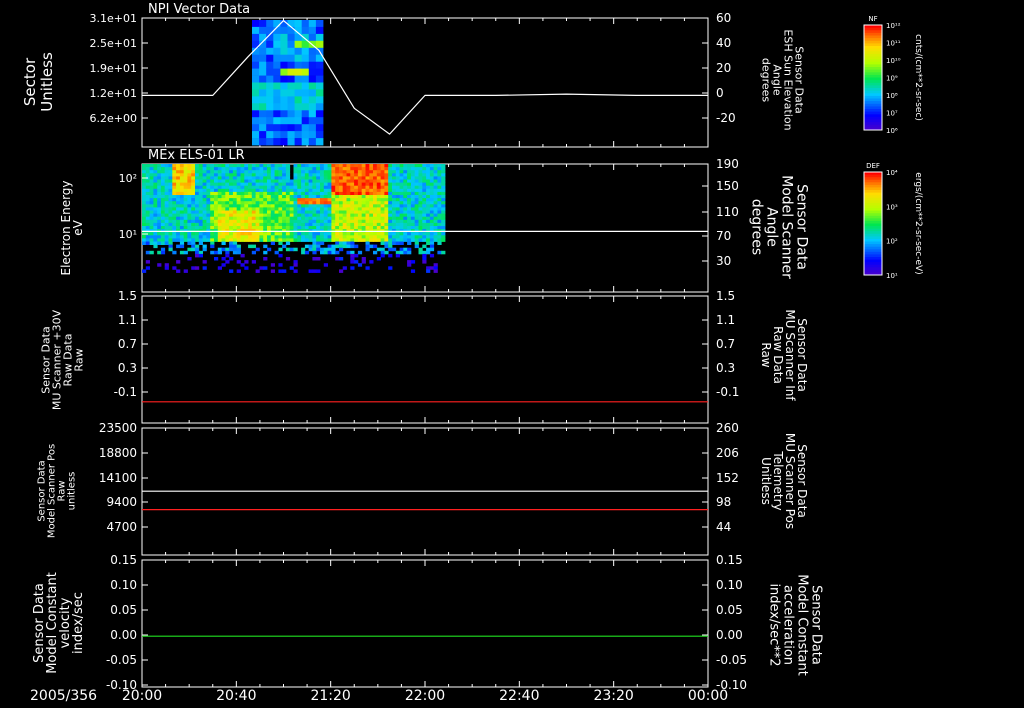 Image resolution: width=1024 pixels, height=708 pixels. What do you see at coordinates (779, 227) in the screenshot?
I see `axis-label-group: Sensor DataModel ScannerAngledegrees` at bounding box center [779, 227].